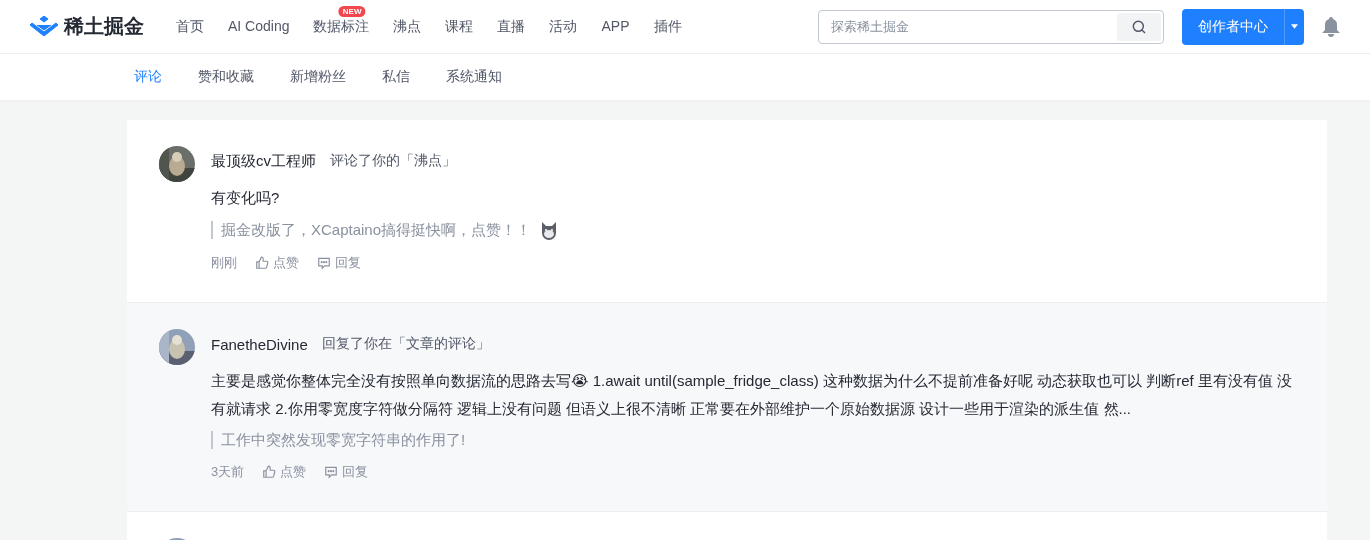  What do you see at coordinates (474, 77) in the screenshot?
I see `tab: 系统通知` at bounding box center [474, 77].